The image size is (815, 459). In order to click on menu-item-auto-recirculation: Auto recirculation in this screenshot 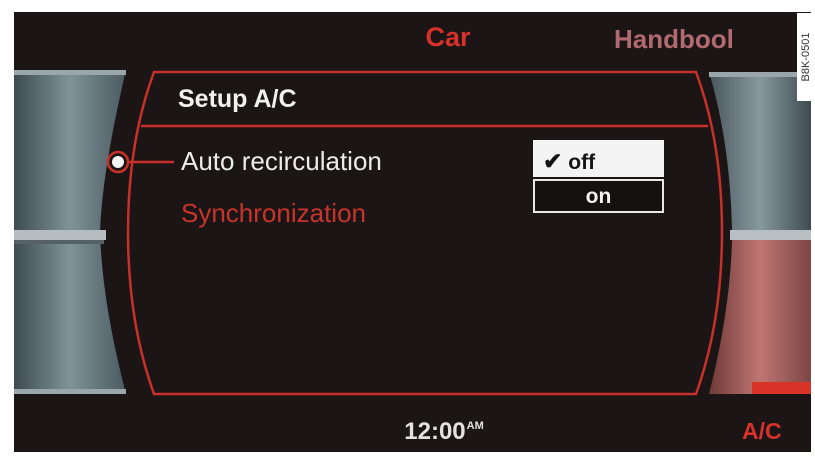, I will do `click(281, 161)`.